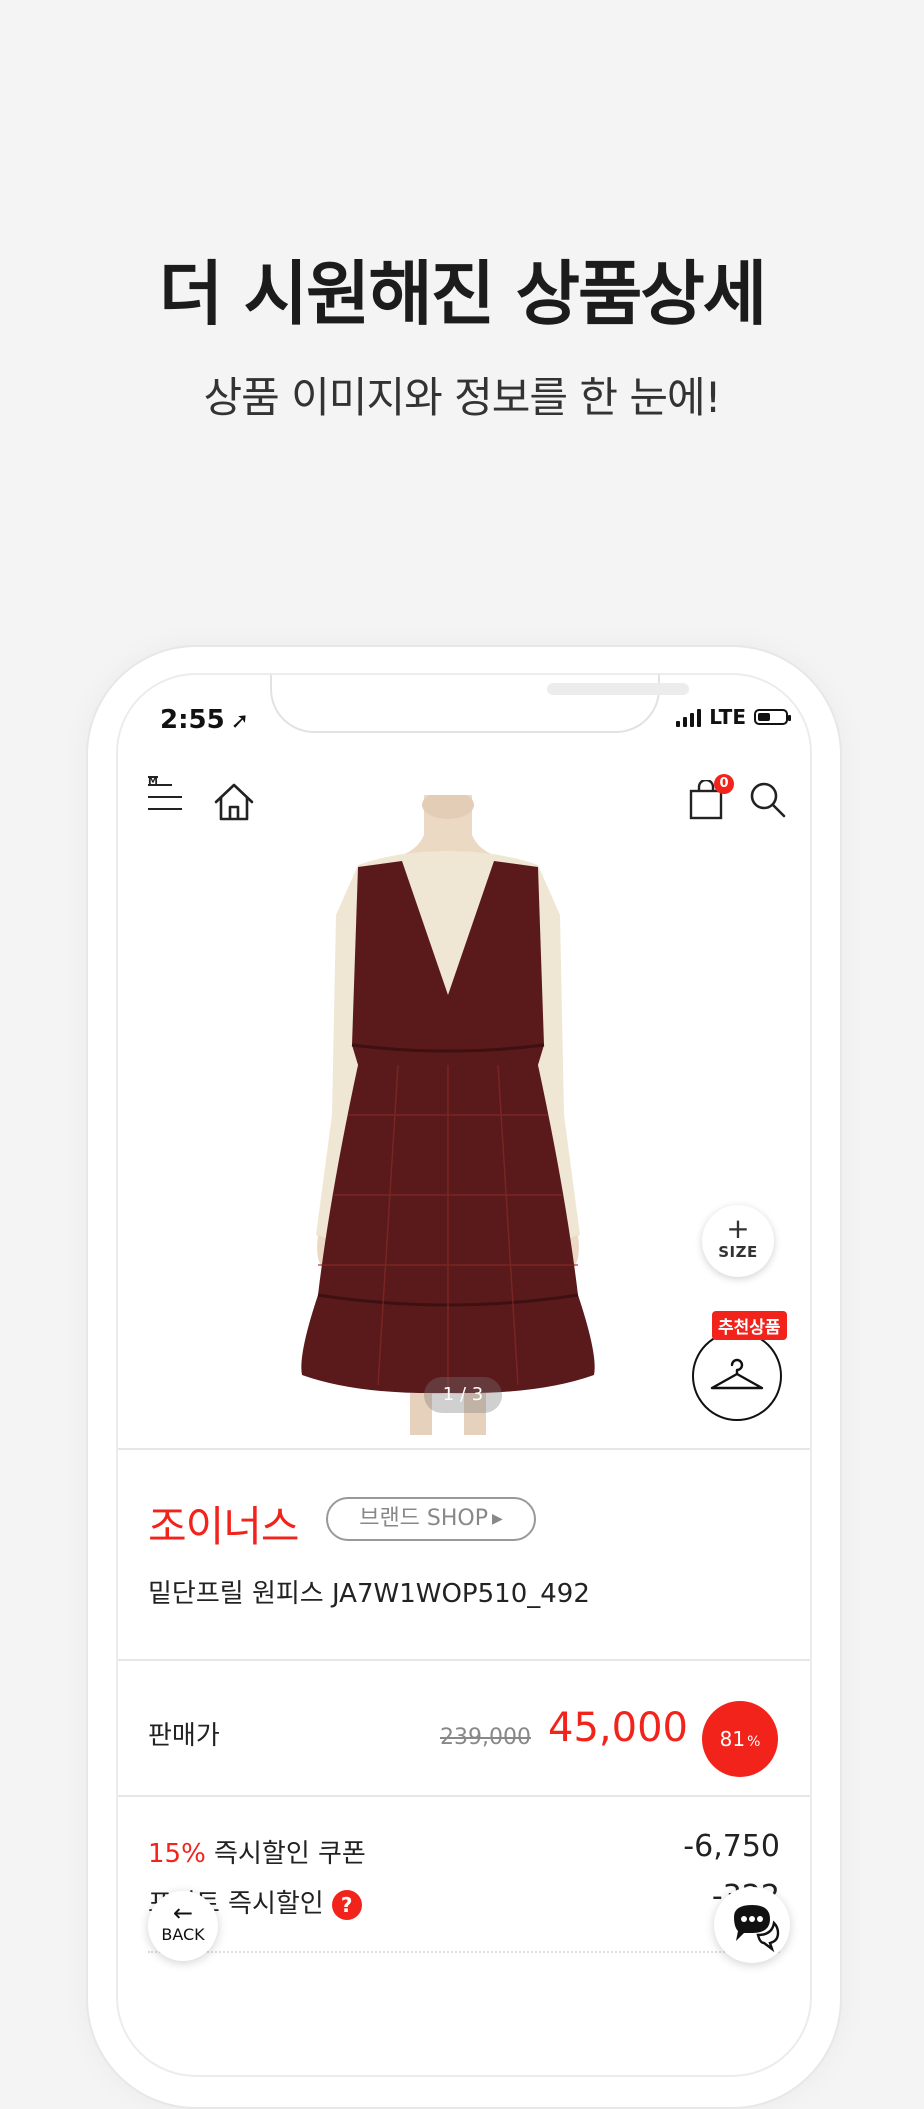  What do you see at coordinates (738, 1252) in the screenshot?
I see `size-button-label: SIZE` at bounding box center [738, 1252].